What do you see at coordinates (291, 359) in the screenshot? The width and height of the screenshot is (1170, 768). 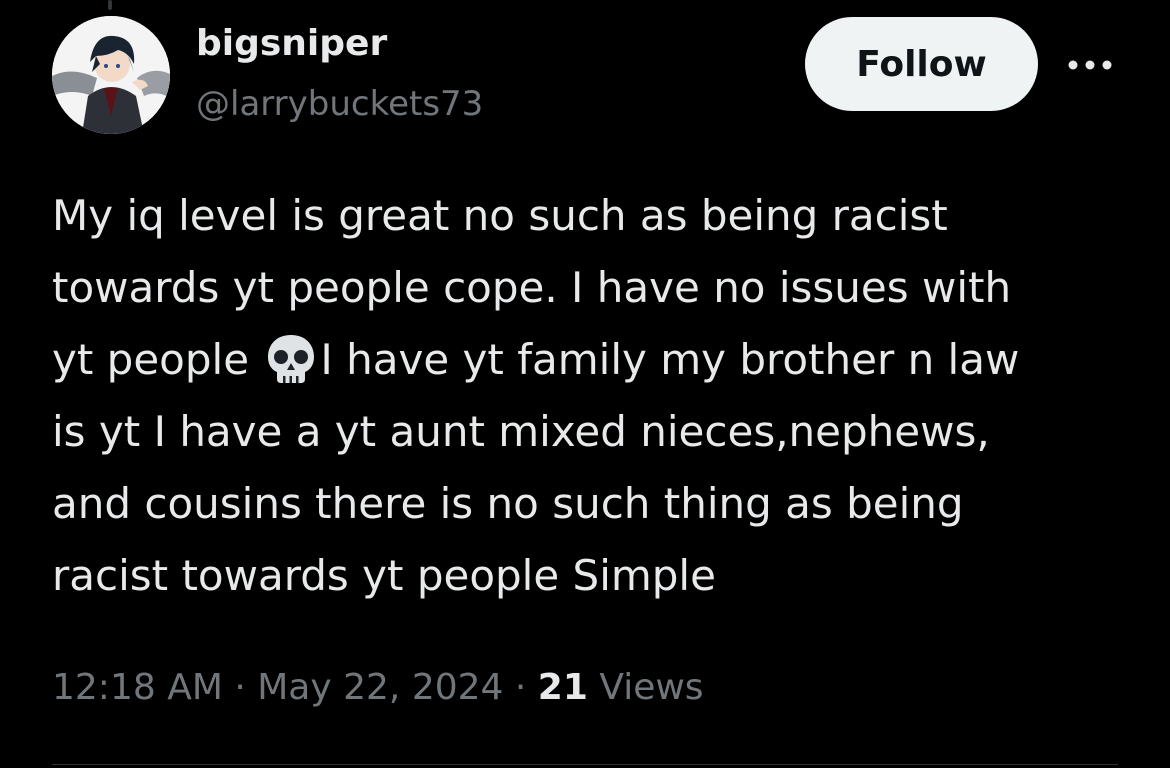 I see `skull-emoji` at bounding box center [291, 359].